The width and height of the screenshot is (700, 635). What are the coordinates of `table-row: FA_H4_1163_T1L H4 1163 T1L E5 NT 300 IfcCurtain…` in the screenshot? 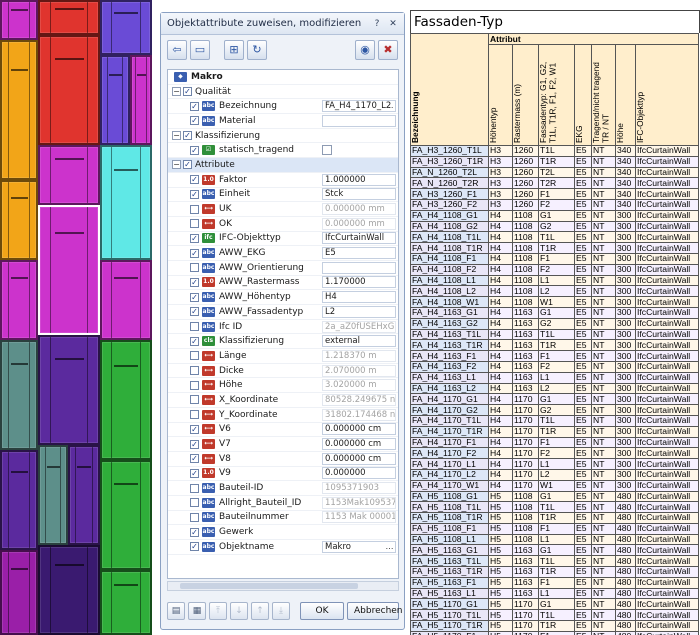 It's located at (554, 334).